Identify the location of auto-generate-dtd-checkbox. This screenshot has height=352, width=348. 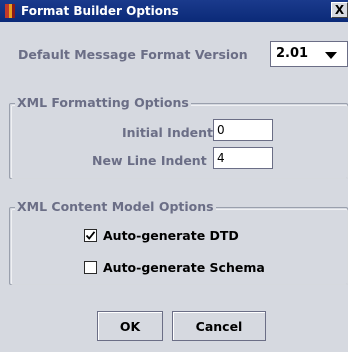
(90, 235).